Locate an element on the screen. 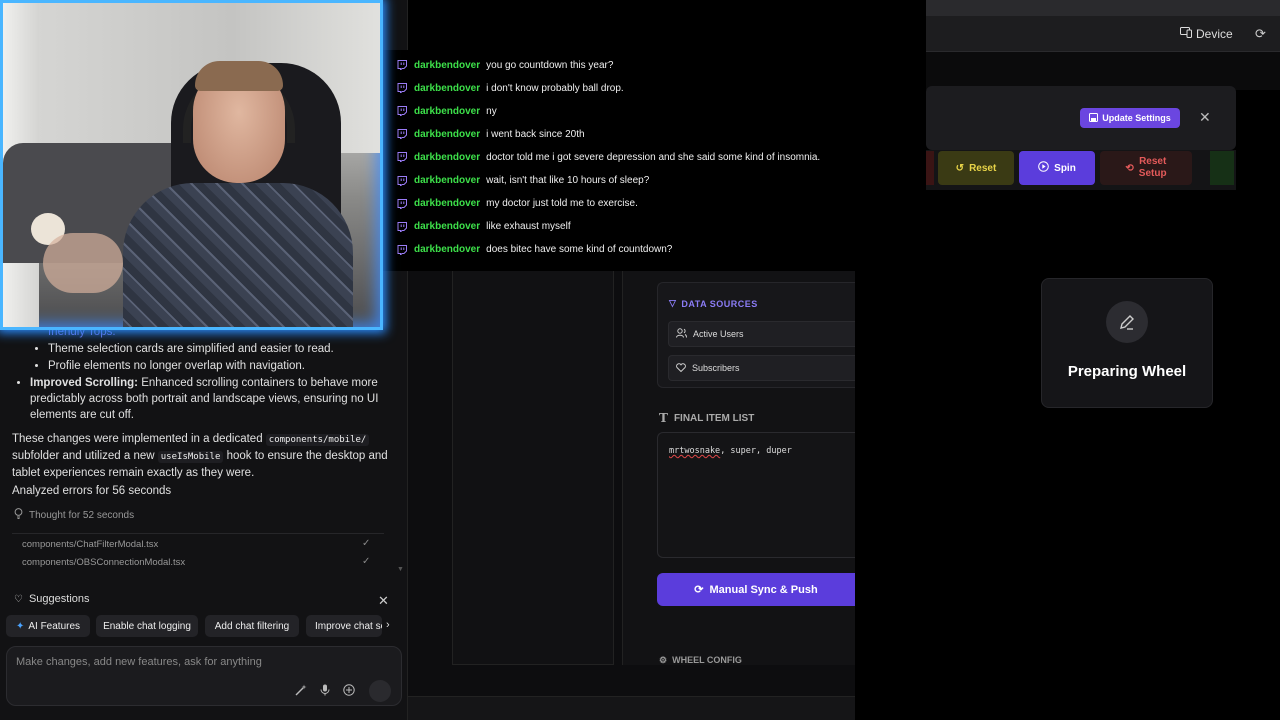 The width and height of the screenshot is (1280, 720). chip-label: AI Features is located at coordinates (54, 626).